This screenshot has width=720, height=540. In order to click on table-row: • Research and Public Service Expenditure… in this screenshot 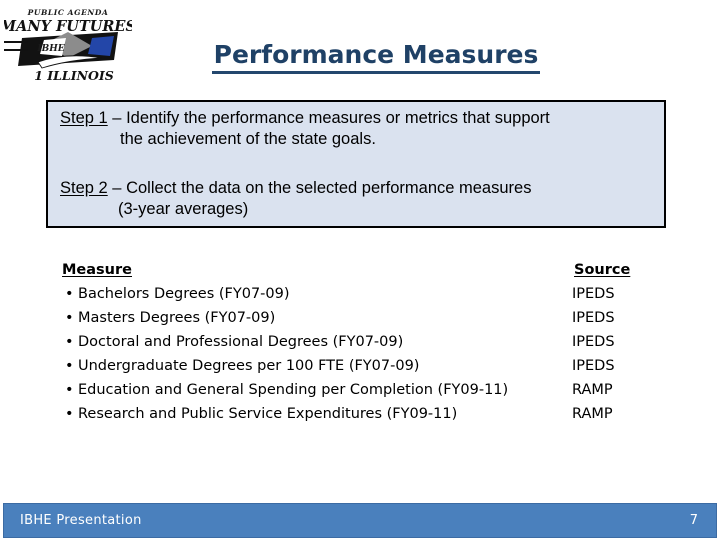, I will do `click(360, 418)`.